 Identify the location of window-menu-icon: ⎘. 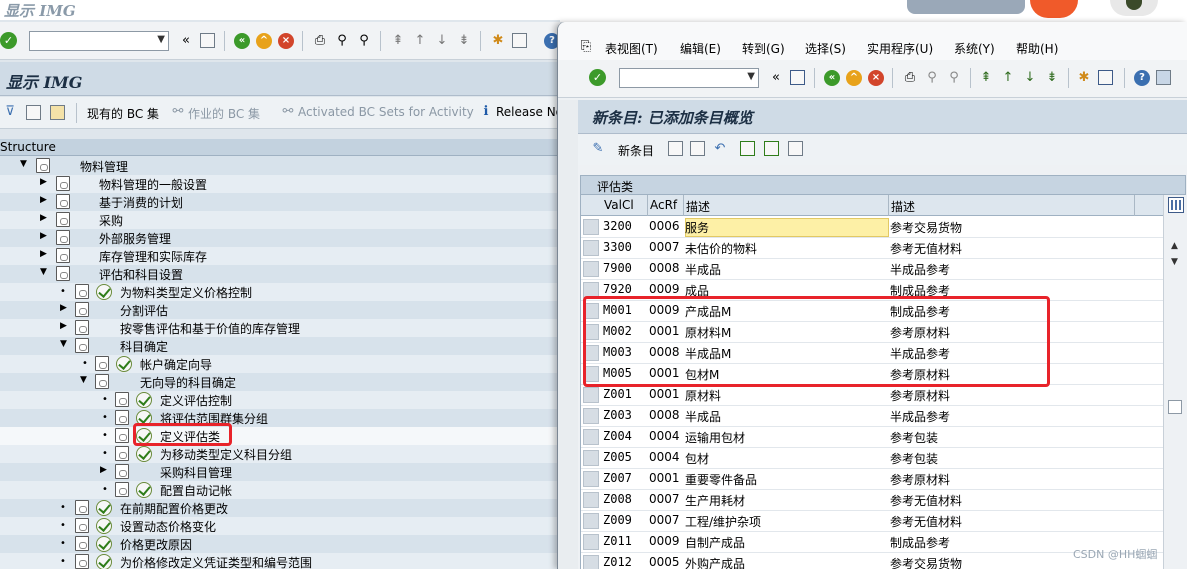
(586, 47).